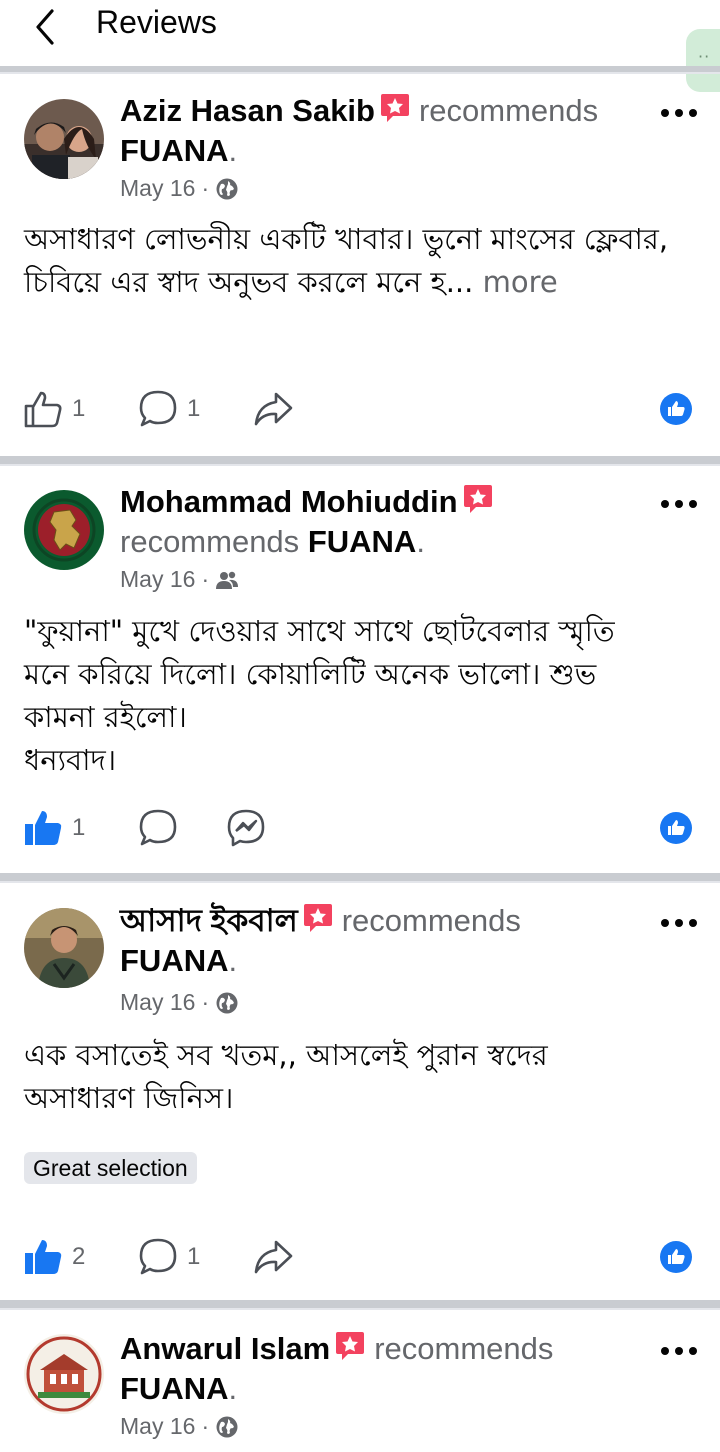  Describe the element at coordinates (520, 282) in the screenshot. I see `see-more-link: more` at that location.